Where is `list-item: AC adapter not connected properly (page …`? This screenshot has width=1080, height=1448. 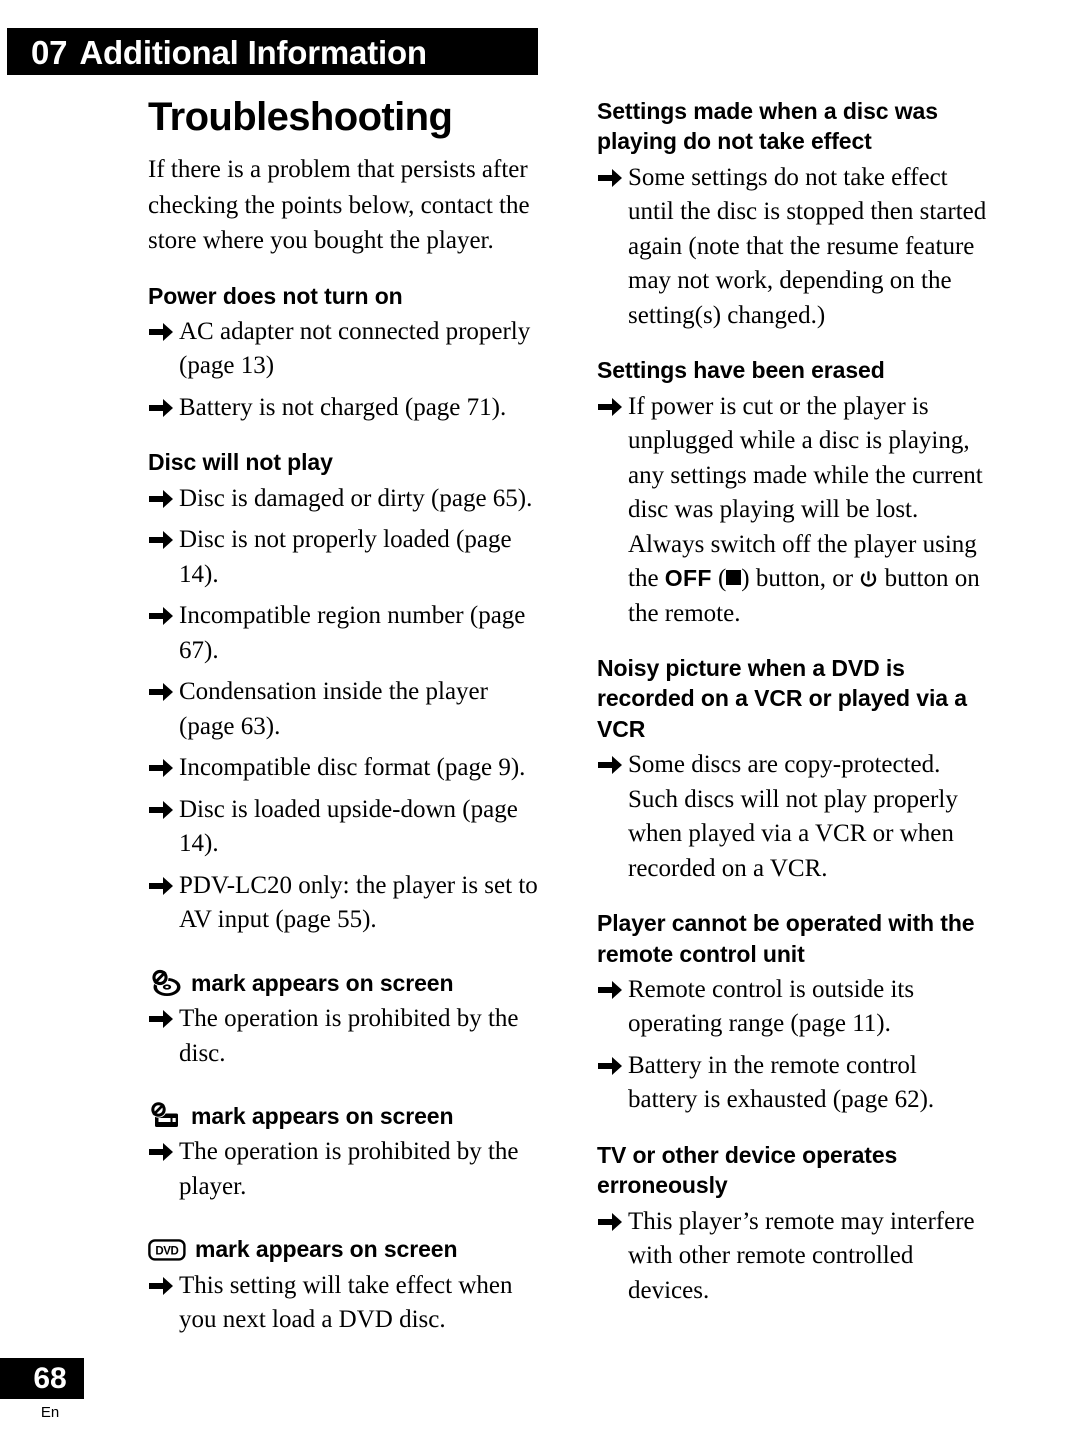 list-item: AC adapter not connected properly (page … is located at coordinates (344, 349).